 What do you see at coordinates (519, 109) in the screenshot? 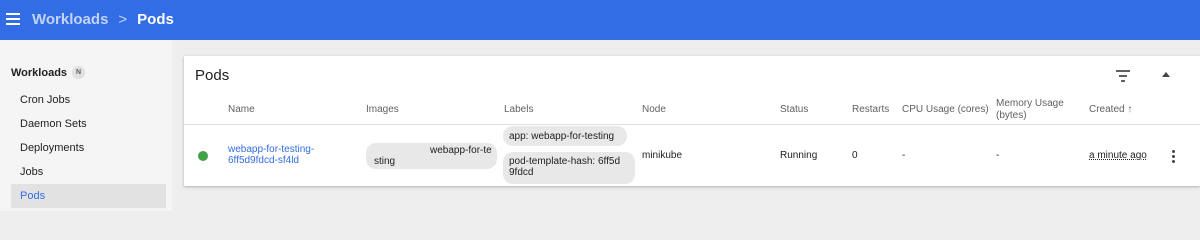
I see `column-header-labels: Labels` at bounding box center [519, 109].